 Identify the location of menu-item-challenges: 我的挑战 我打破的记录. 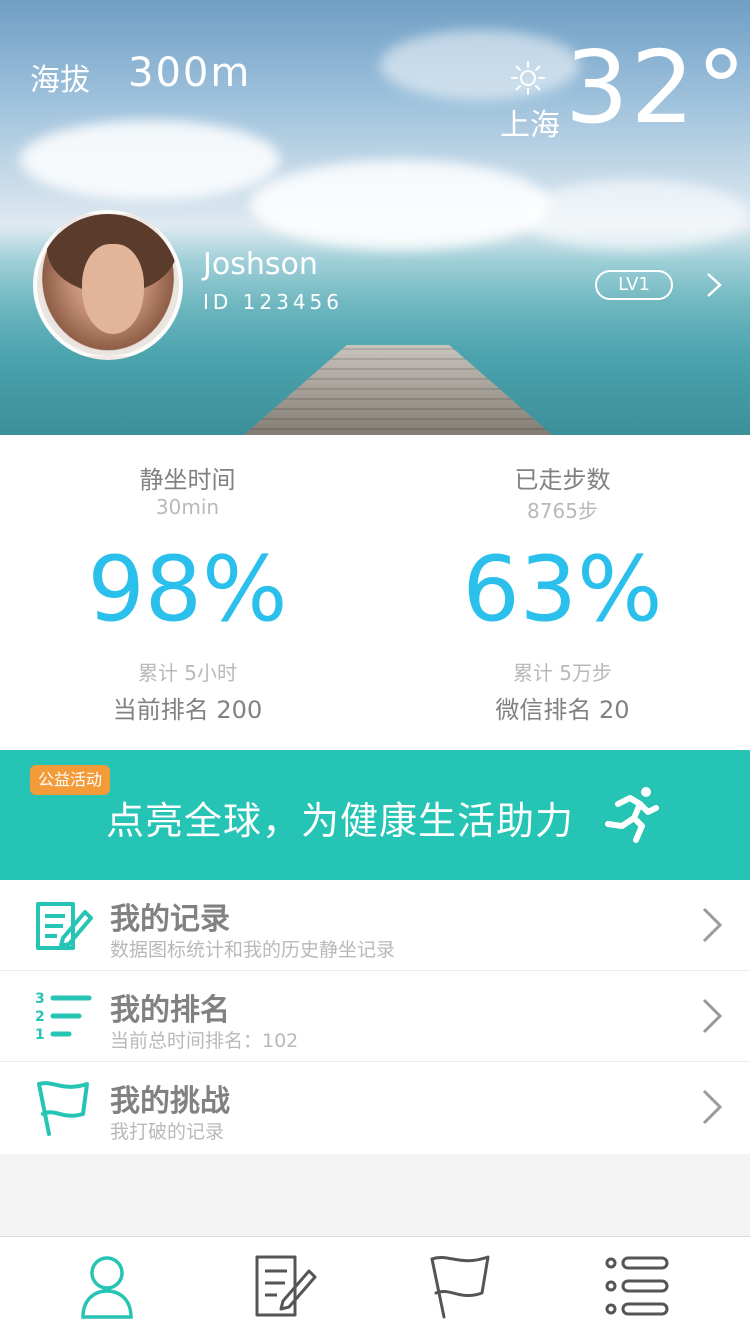
(375, 1107).